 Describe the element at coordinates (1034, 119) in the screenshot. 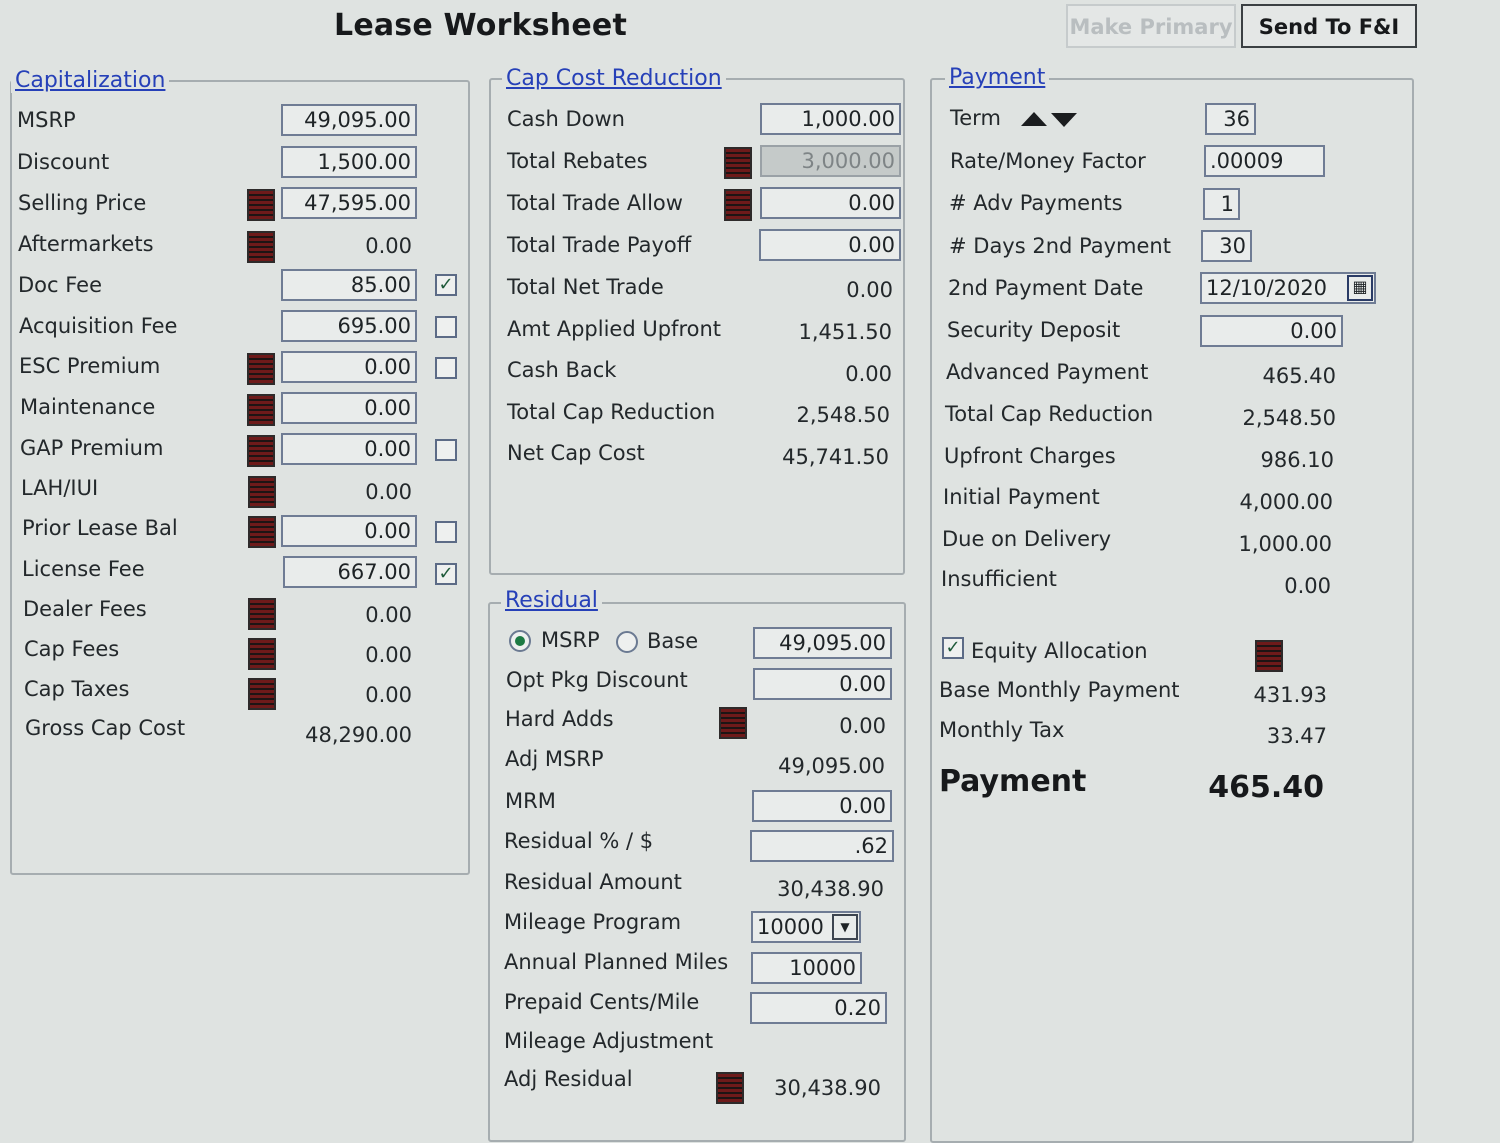

I see `term-increase-icon` at that location.